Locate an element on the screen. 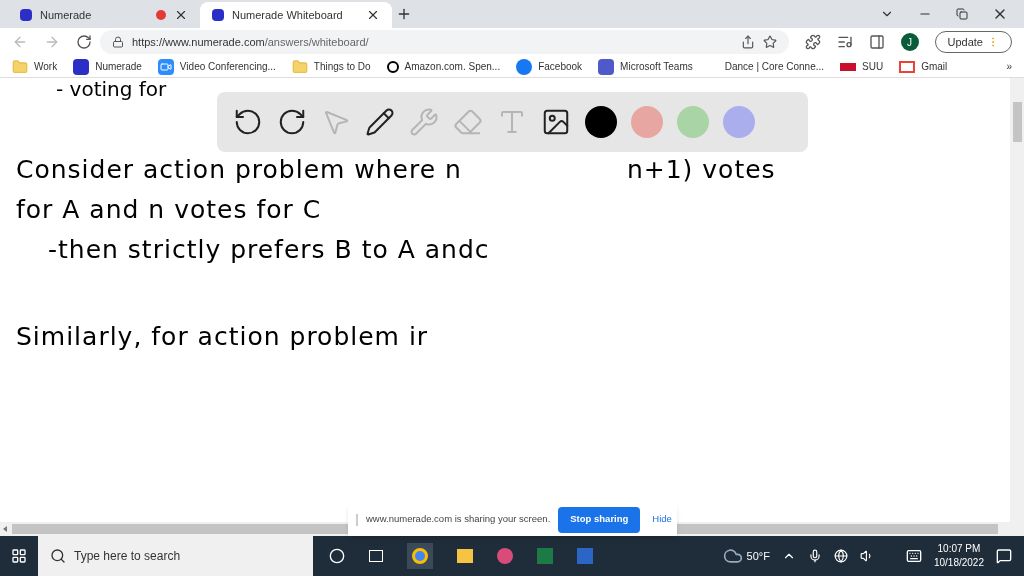  share-icon is located at coordinates (747, 42).